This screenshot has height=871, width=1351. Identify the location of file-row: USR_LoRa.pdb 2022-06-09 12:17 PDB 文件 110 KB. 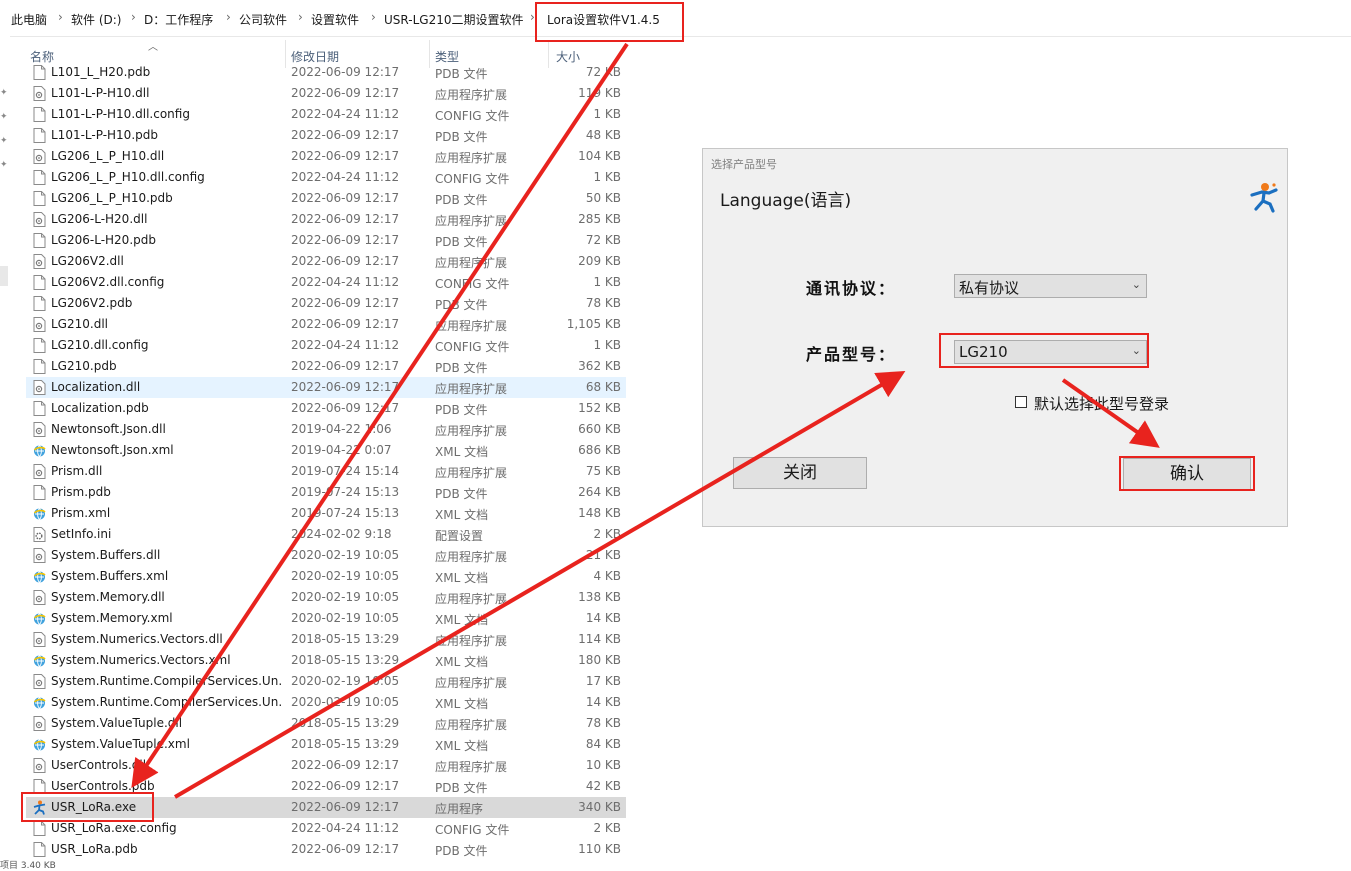
(326, 849).